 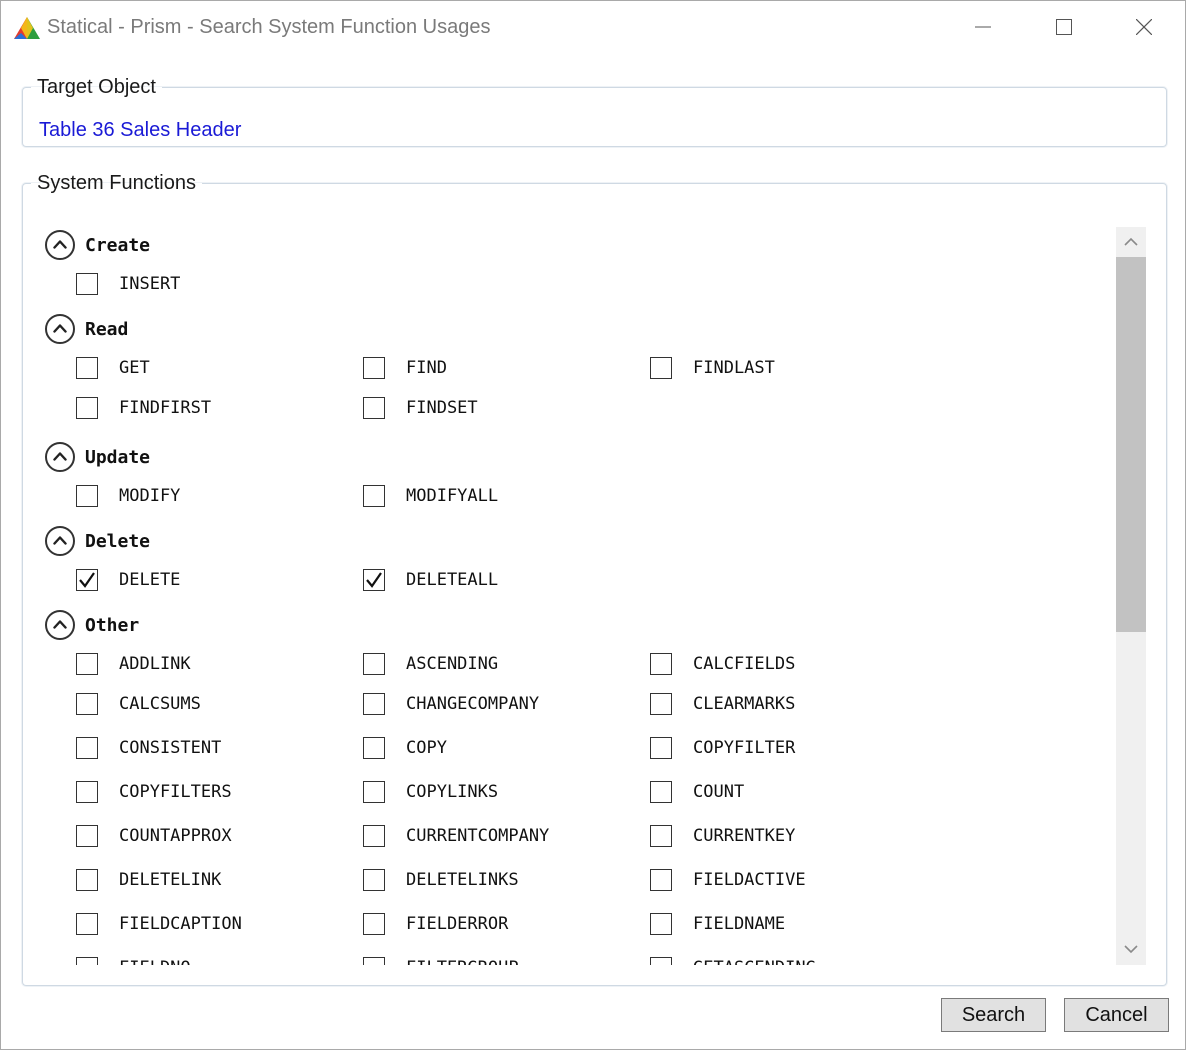 What do you see at coordinates (568, 753) in the screenshot?
I see `checkbox-row: CONSISTENT COPY COPYFILTER` at bounding box center [568, 753].